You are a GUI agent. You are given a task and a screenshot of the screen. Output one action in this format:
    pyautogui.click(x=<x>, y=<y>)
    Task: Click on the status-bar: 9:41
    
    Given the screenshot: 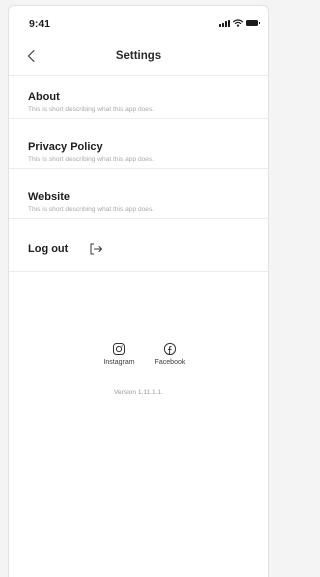 What is the action you would take?
    pyautogui.click(x=138, y=18)
    